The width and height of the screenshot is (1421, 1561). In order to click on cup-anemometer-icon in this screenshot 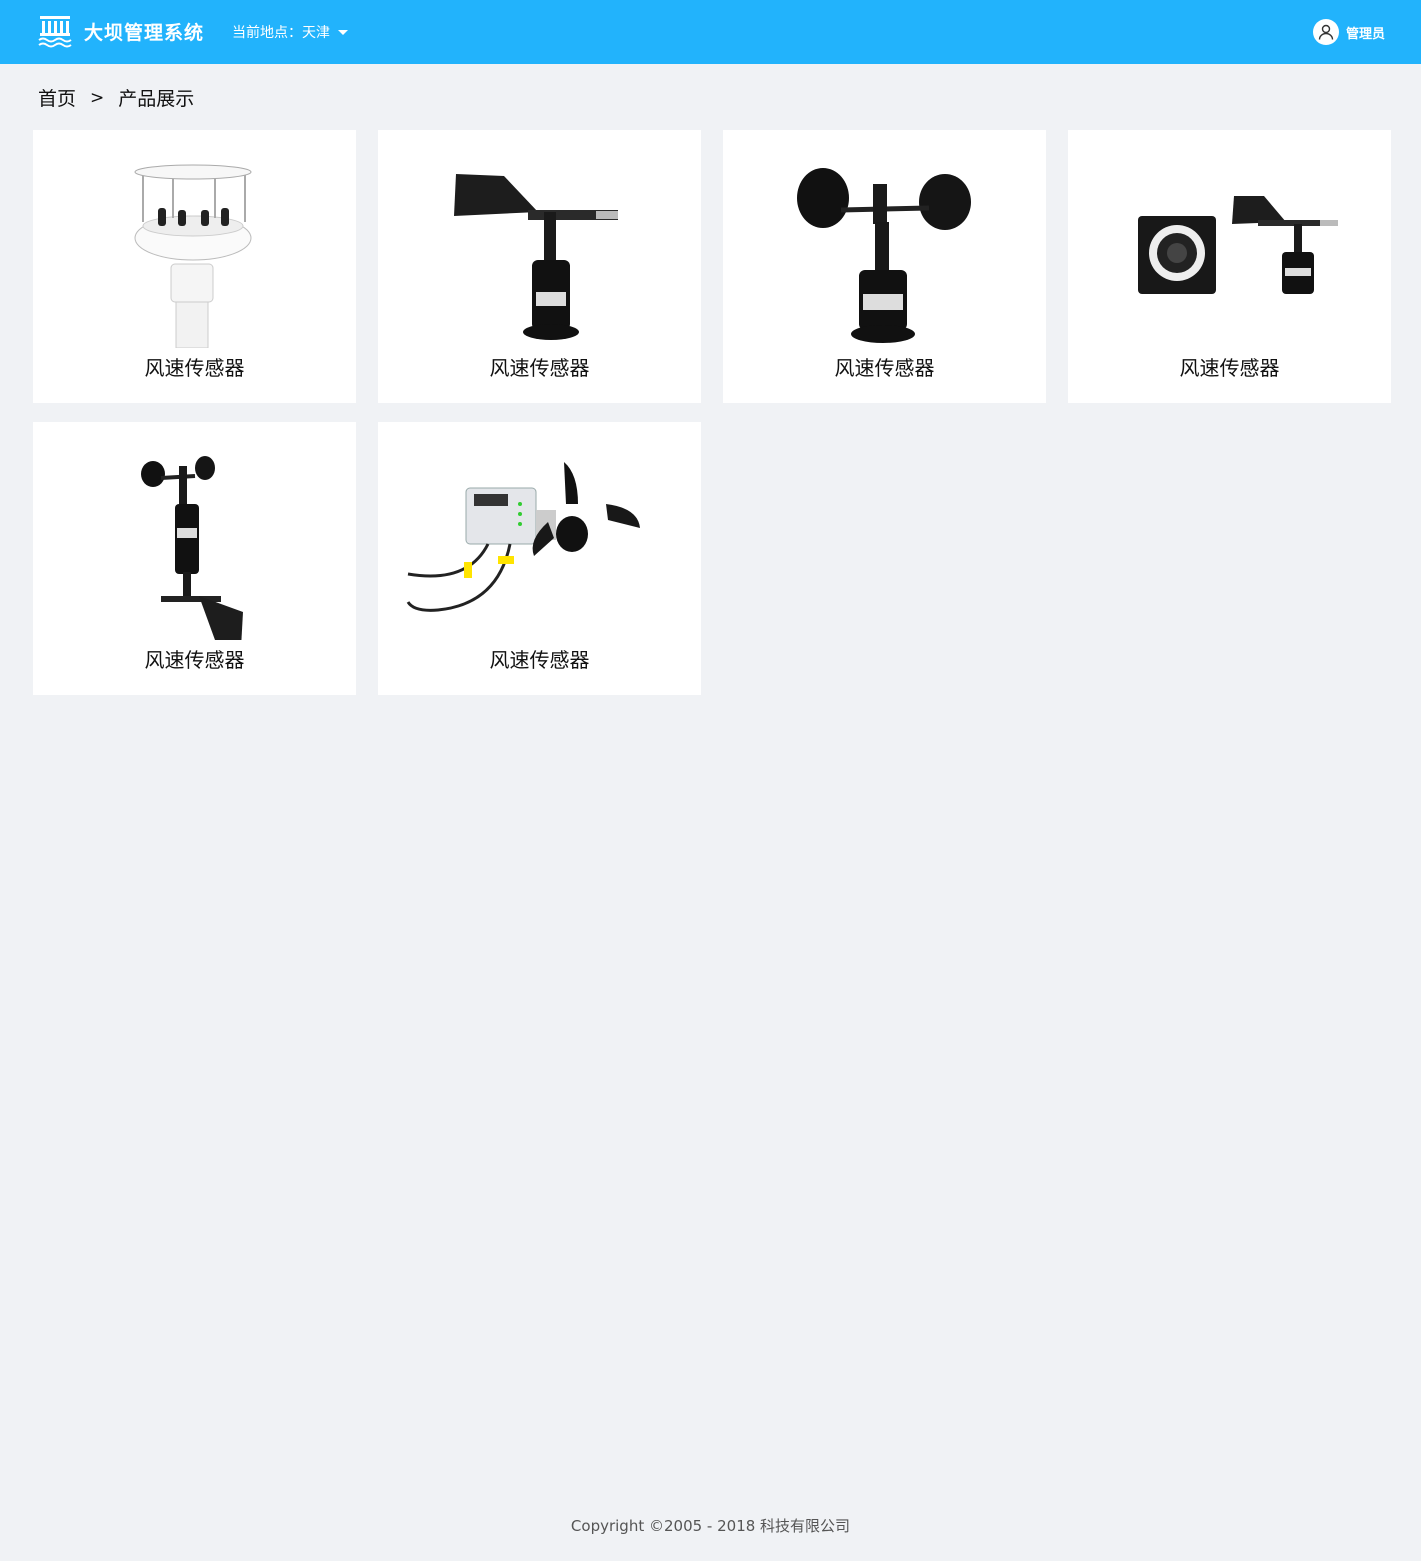, I will do `click(884, 255)`.